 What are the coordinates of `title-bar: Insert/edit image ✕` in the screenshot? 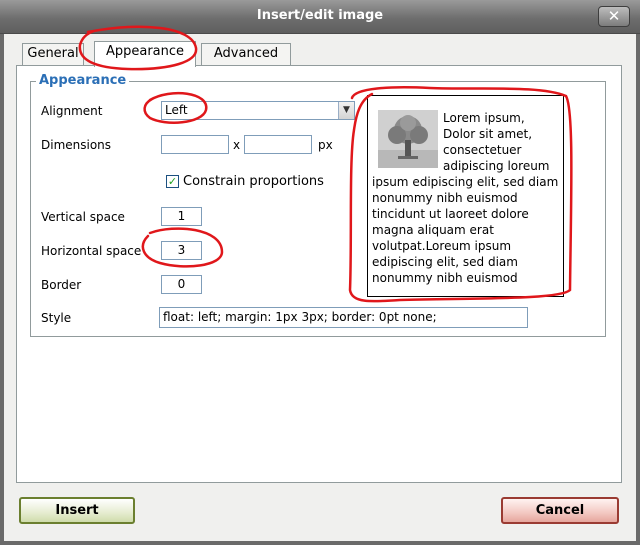 It's located at (320, 17).